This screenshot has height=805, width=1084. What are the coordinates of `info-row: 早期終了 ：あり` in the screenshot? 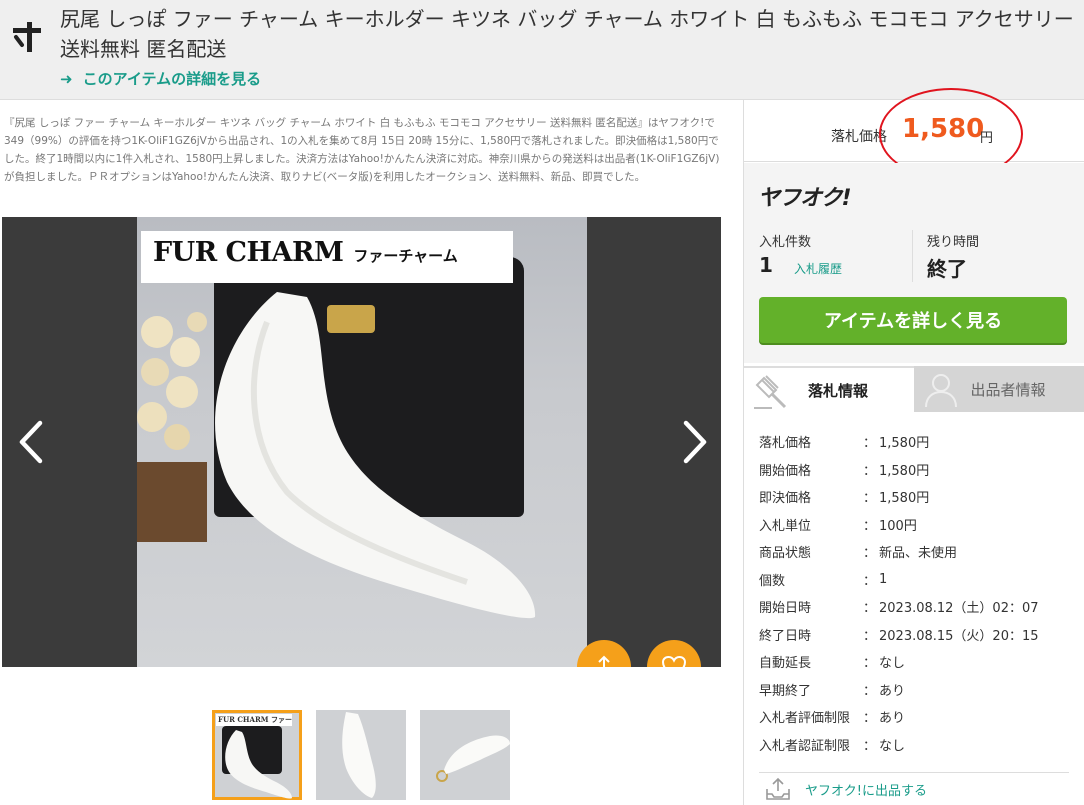 It's located at (914, 690).